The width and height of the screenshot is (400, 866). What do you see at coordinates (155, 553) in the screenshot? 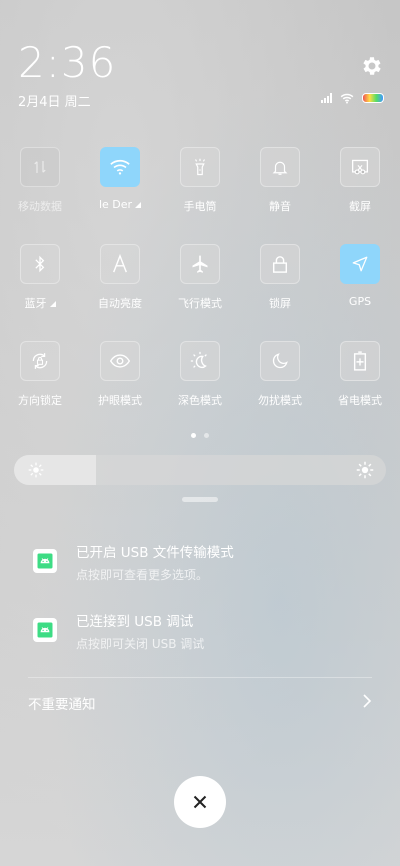
I see `notification-title: 已开启 USB 文件传输模式` at bounding box center [155, 553].